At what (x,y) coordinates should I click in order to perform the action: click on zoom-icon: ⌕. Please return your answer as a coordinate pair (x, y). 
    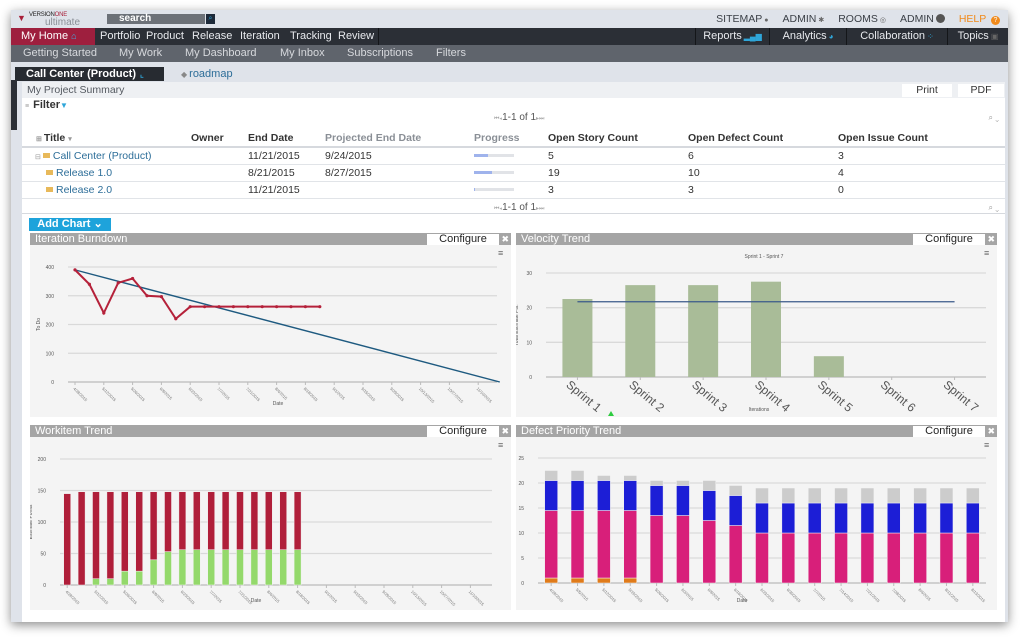
    Looking at the image, I should click on (990, 207).